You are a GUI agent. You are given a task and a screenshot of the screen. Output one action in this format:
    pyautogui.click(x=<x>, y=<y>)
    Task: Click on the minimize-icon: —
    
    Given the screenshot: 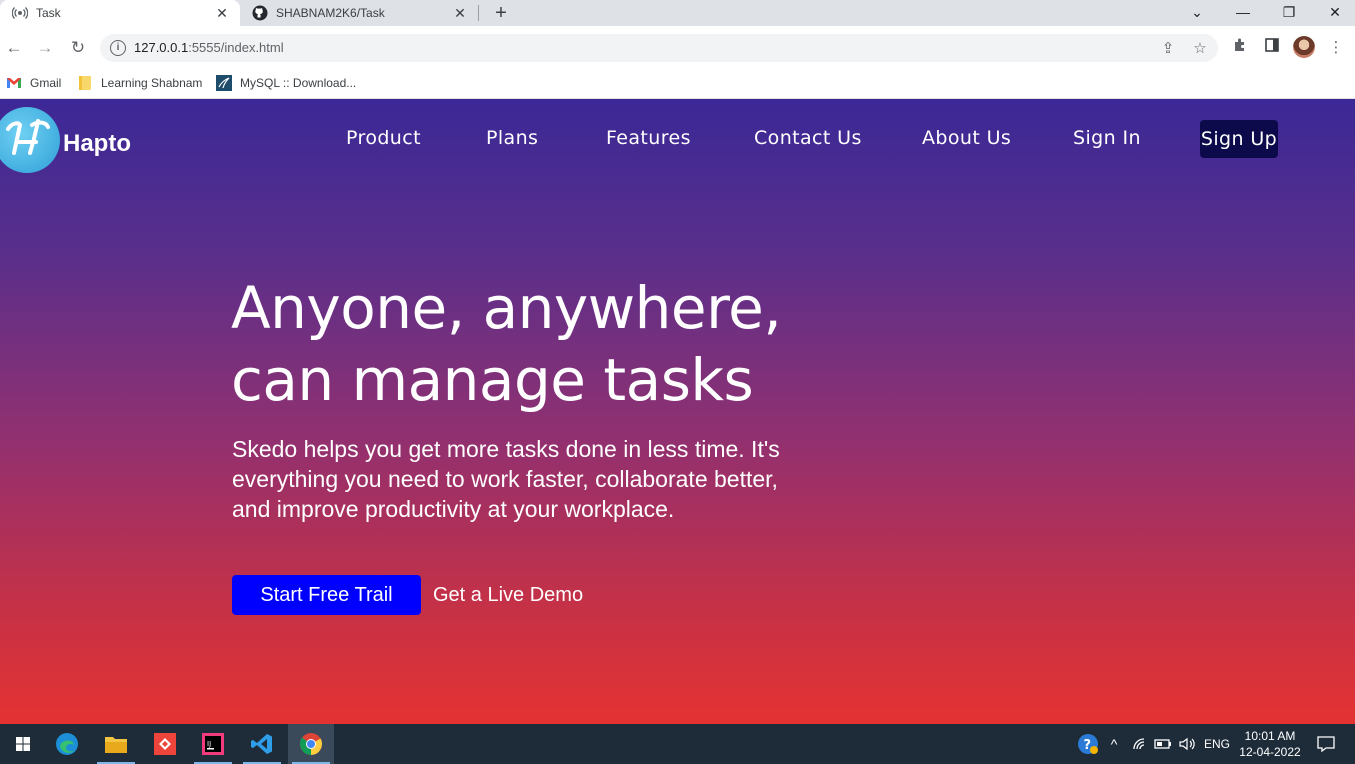 What is the action you would take?
    pyautogui.click(x=1243, y=13)
    